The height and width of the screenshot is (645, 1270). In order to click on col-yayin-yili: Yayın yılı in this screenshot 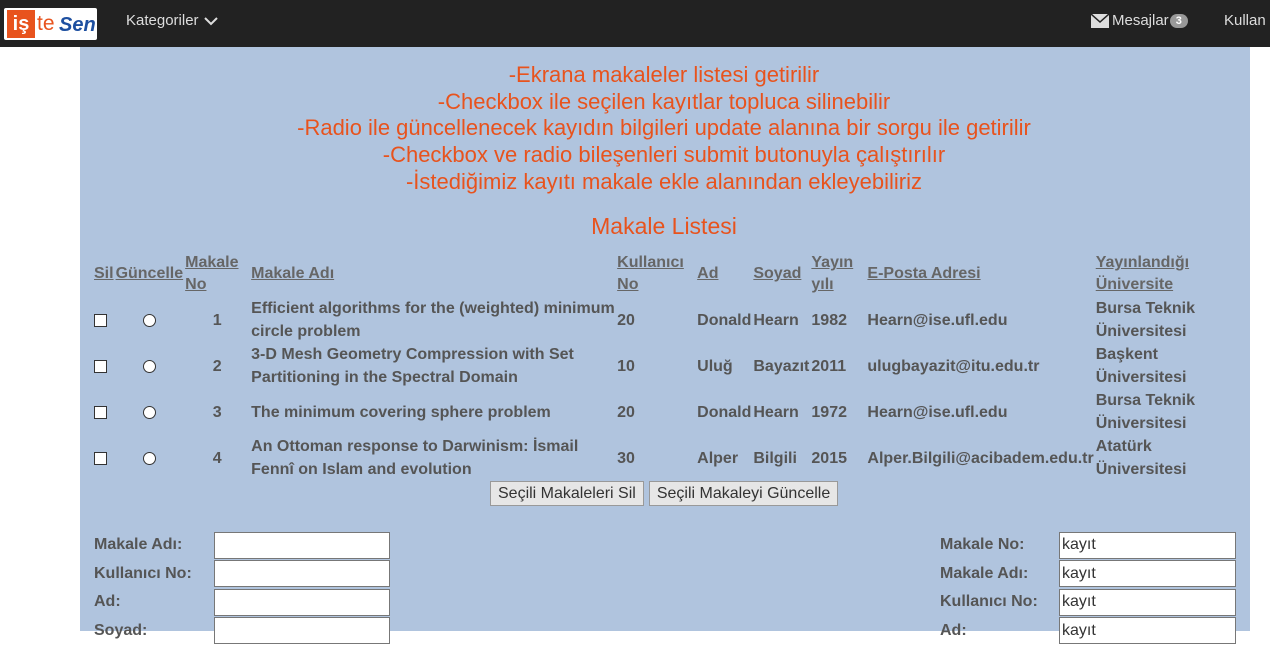, I will do `click(838, 274)`.